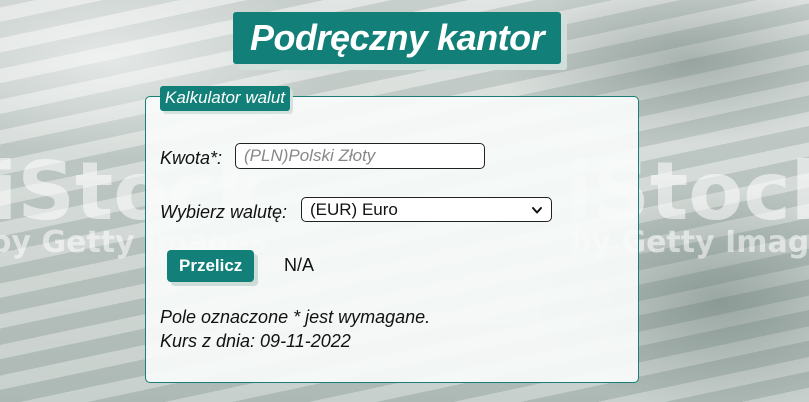  I want to click on conversion-result: N/A, so click(299, 265).